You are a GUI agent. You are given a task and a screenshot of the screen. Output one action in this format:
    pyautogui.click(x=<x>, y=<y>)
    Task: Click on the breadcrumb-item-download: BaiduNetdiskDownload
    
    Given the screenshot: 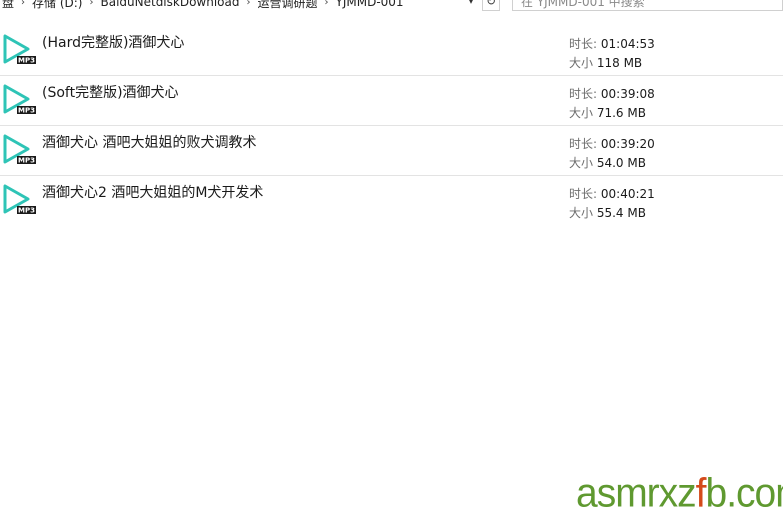 What is the action you would take?
    pyautogui.click(x=169, y=4)
    